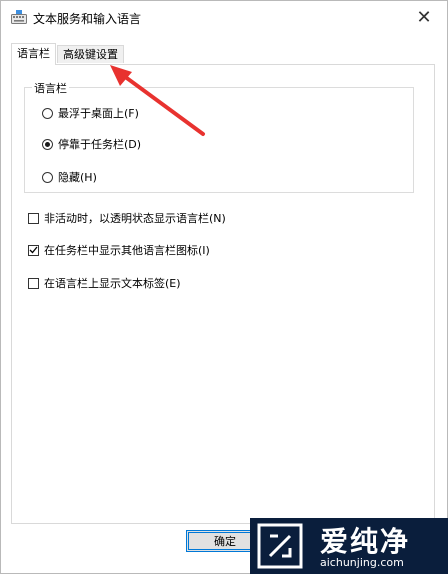 Image resolution: width=448 pixels, height=574 pixels. What do you see at coordinates (362, 562) in the screenshot?
I see `watermark-url: aichunjing.com` at bounding box center [362, 562].